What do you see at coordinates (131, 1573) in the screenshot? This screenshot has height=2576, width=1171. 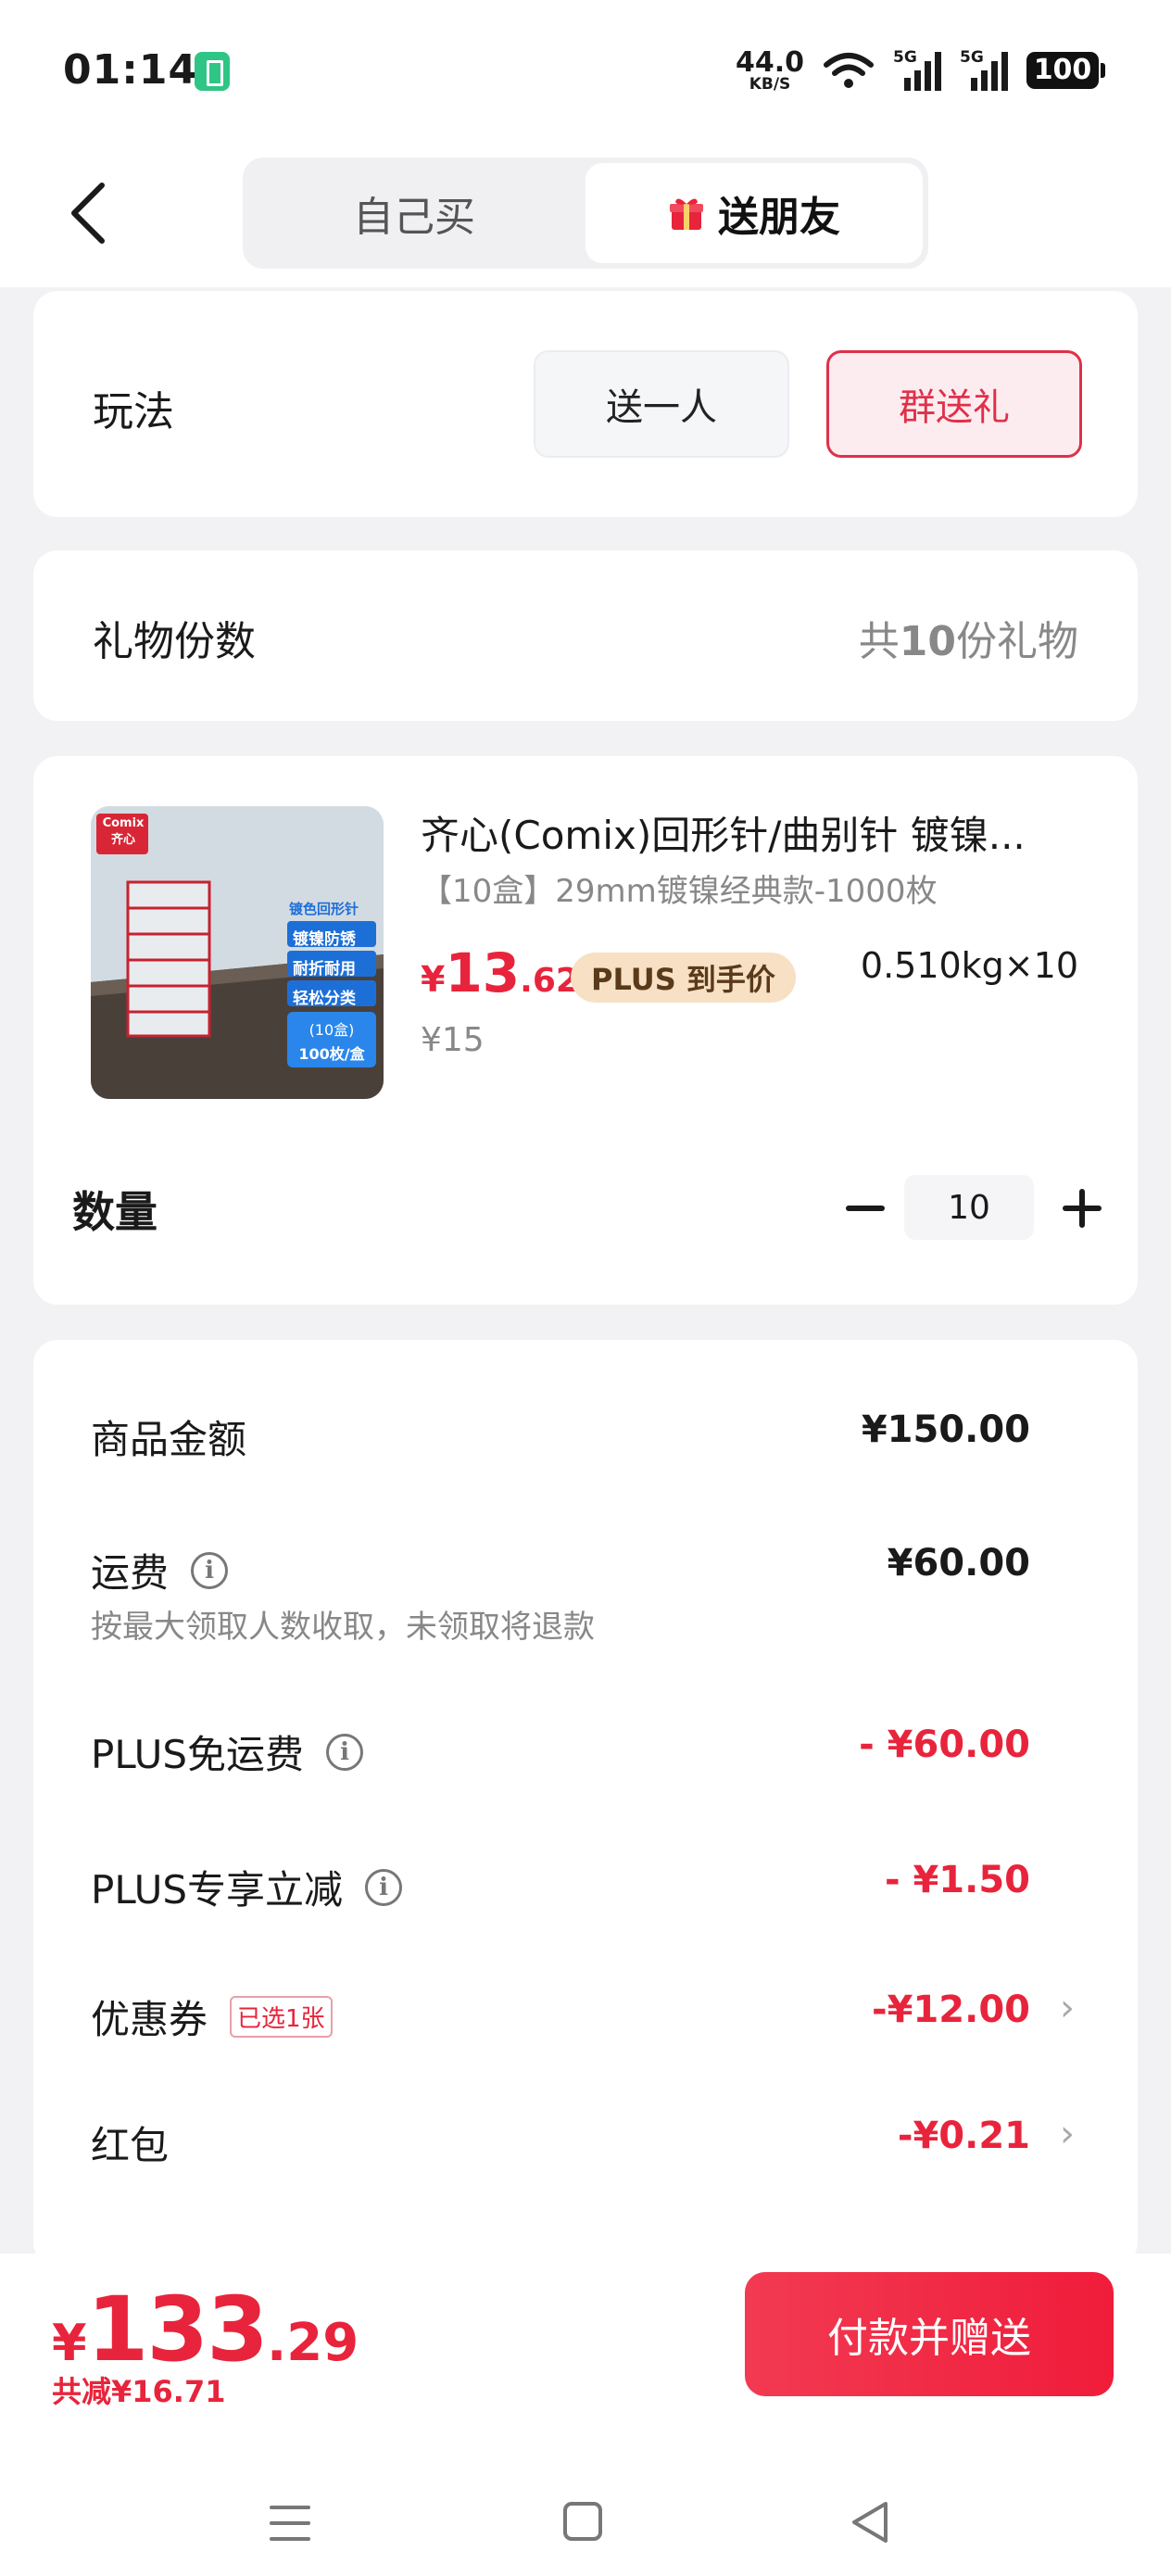 I see `shipping-label: 运费` at bounding box center [131, 1573].